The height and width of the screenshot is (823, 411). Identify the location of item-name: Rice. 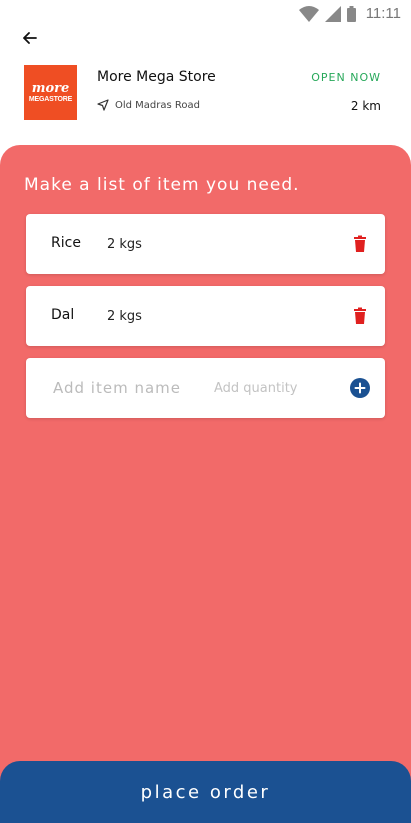
(66, 243).